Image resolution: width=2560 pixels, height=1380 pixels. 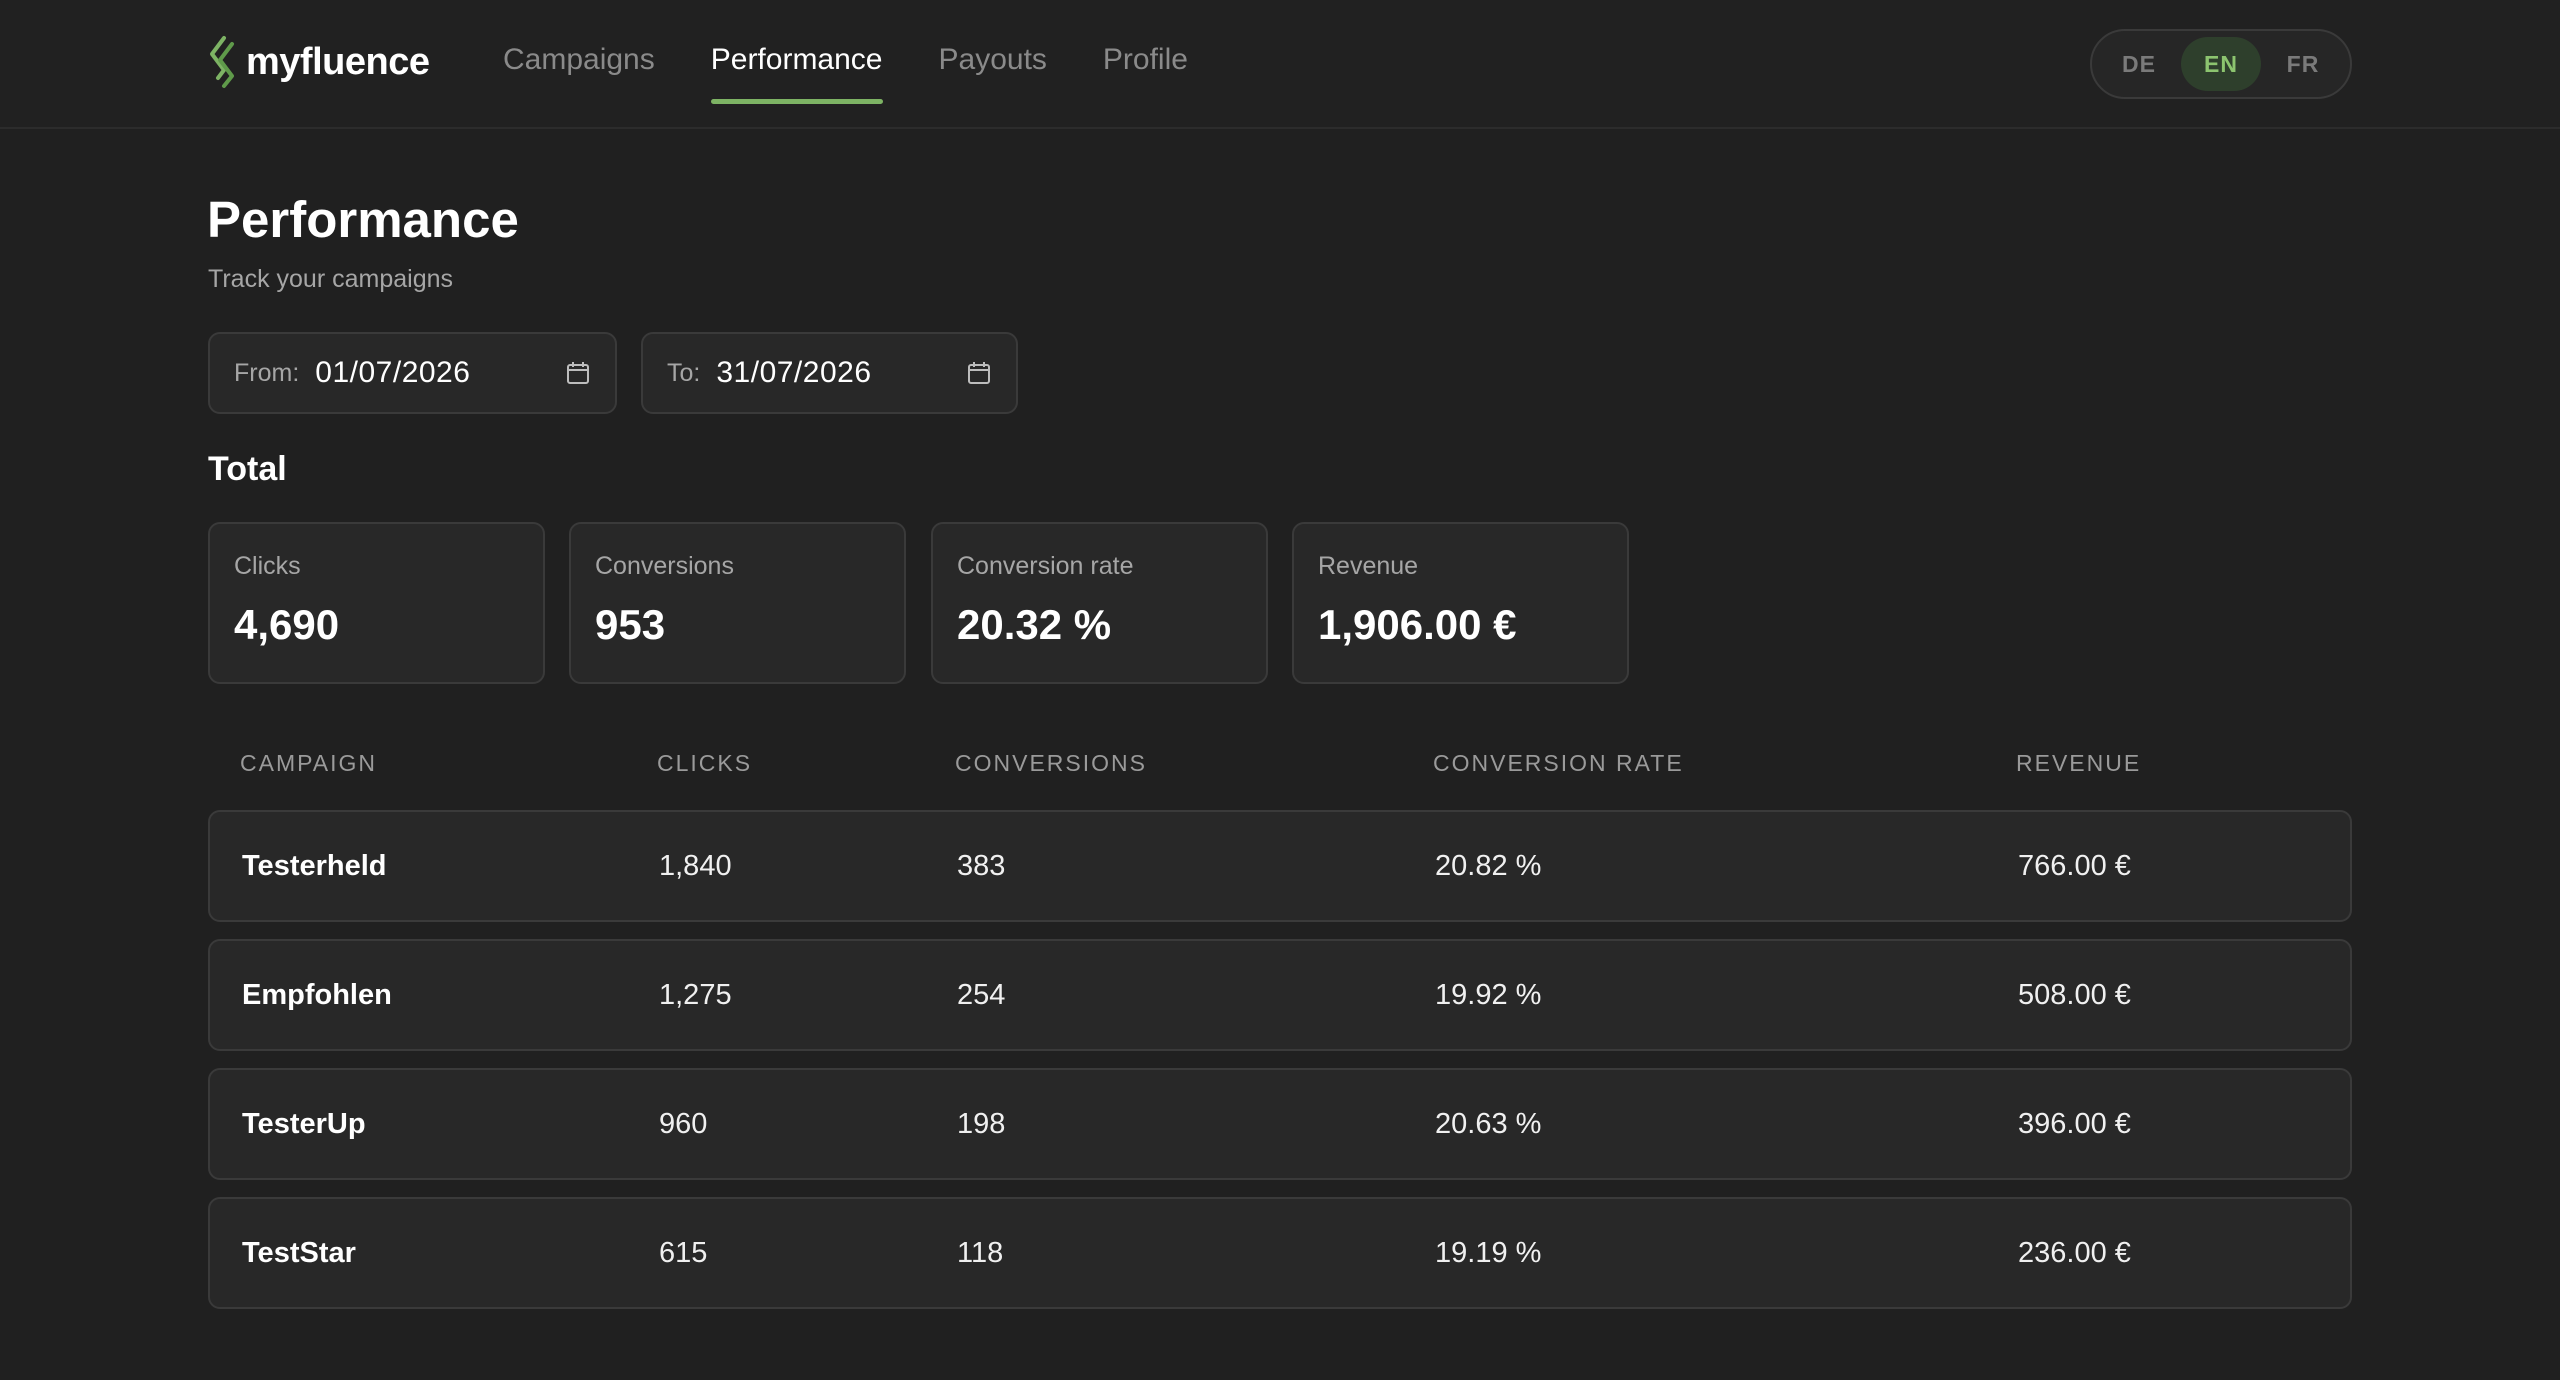 I want to click on conversion-rate-value: 20.82 %, so click(x=1488, y=865).